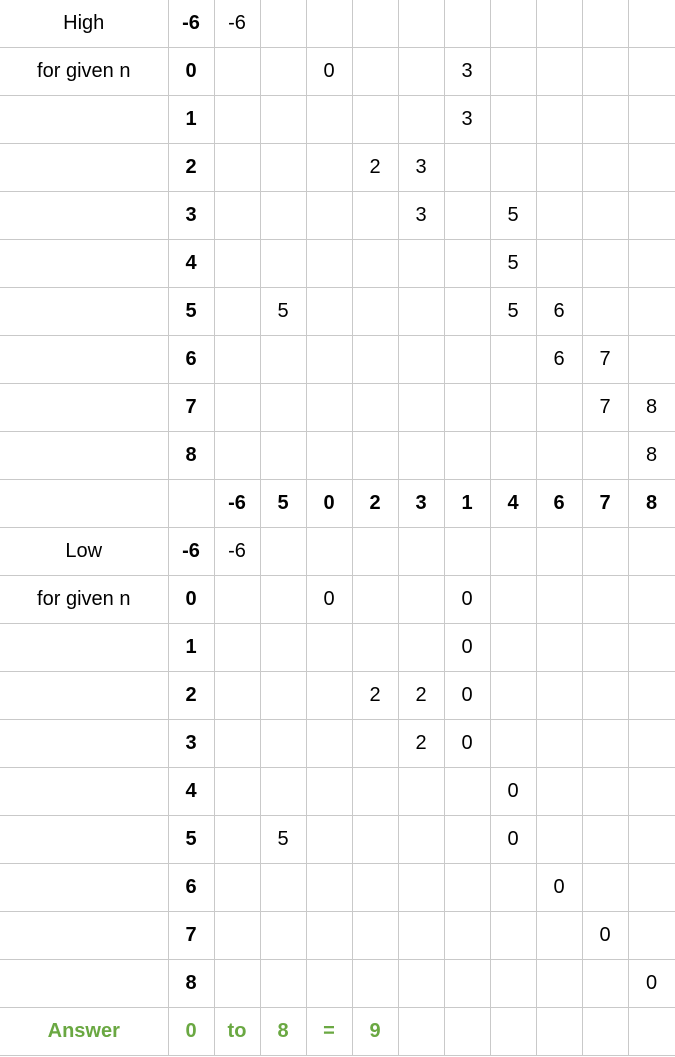  Describe the element at coordinates (421, 503) in the screenshot. I see `sequence-header-cell: 3` at that location.